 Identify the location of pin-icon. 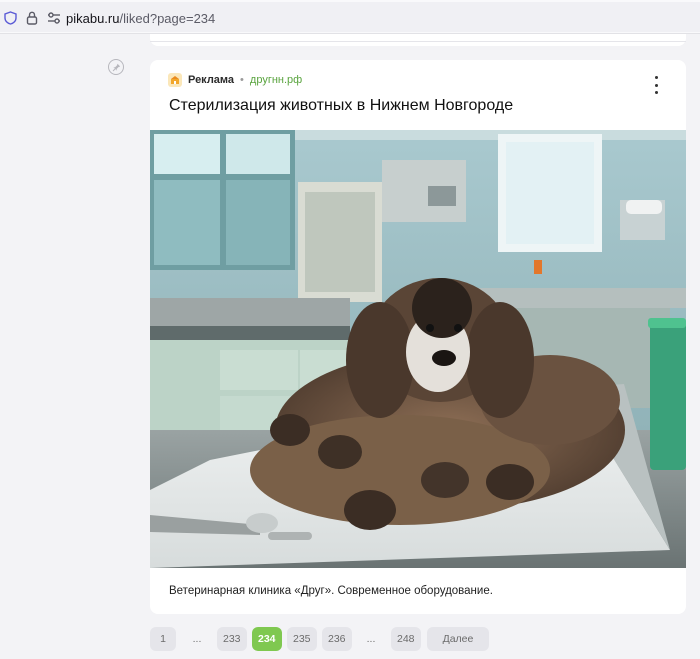
(116, 67).